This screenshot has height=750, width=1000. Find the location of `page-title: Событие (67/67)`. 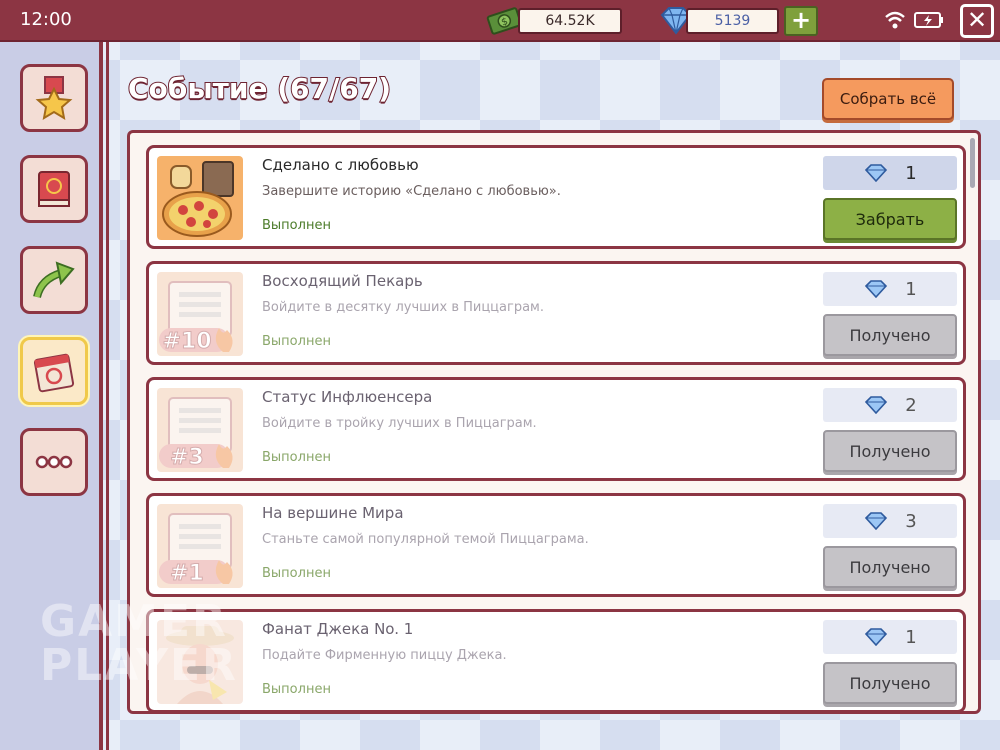

page-title: Событие (67/67) is located at coordinates (259, 88).